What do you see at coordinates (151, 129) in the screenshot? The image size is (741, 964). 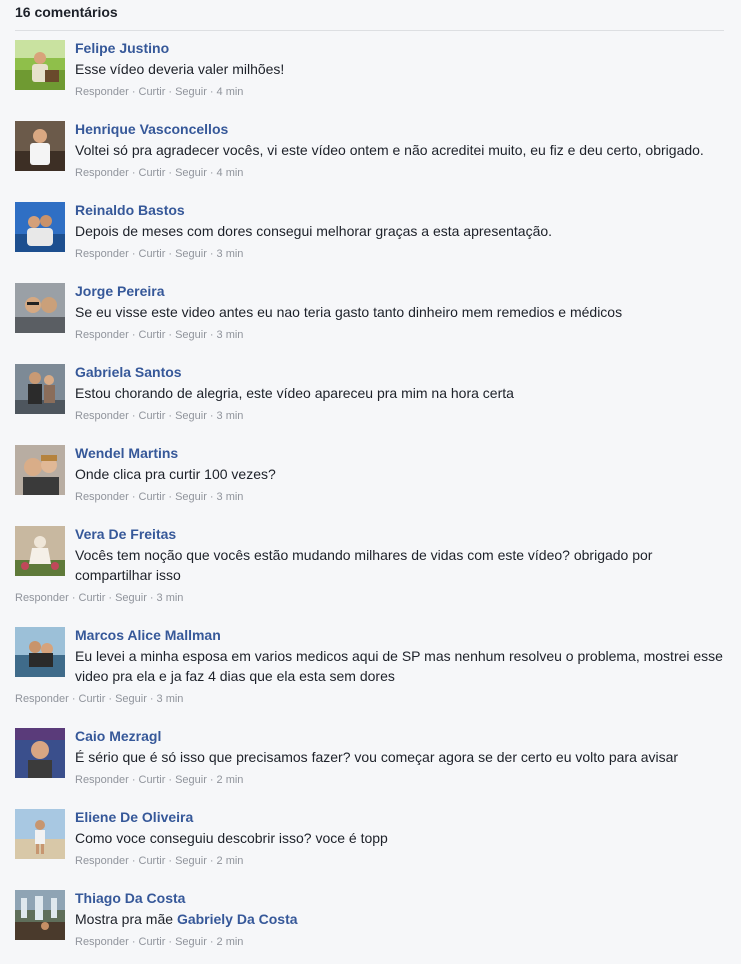 I see `comment-author: Henrique Vasconcellos` at bounding box center [151, 129].